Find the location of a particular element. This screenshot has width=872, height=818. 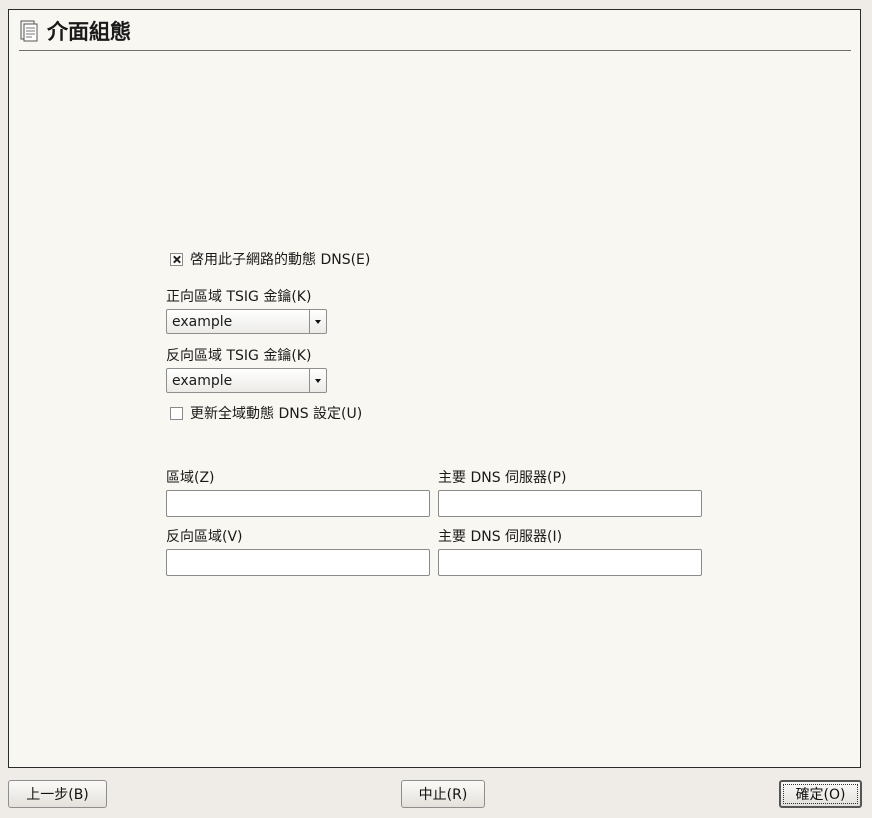

primary-dns-1-input is located at coordinates (570, 503).